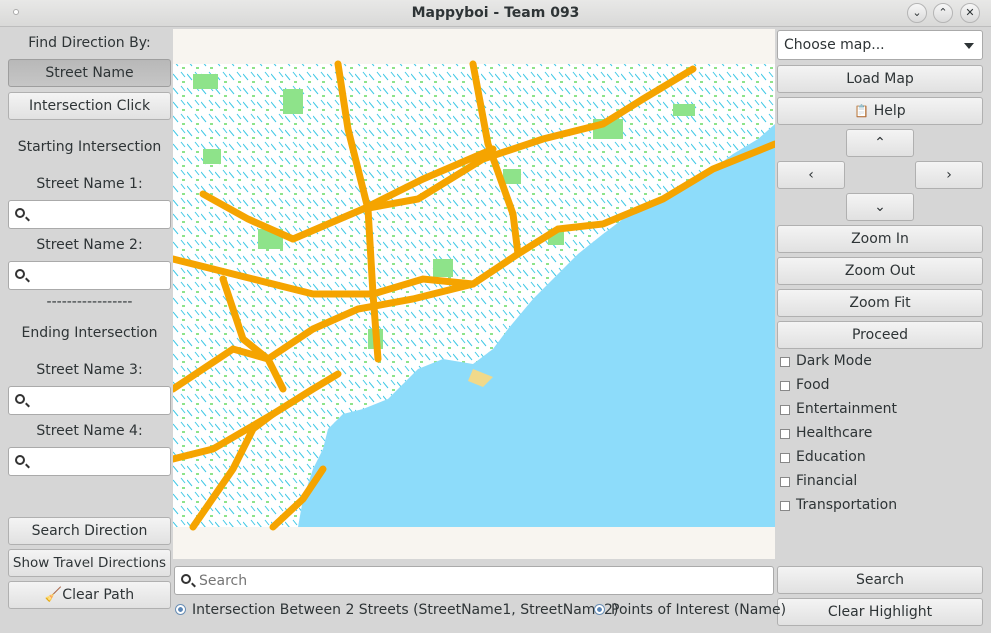 The image size is (991, 633). Describe the element at coordinates (880, 580) in the screenshot. I see `search-button: Search` at that location.